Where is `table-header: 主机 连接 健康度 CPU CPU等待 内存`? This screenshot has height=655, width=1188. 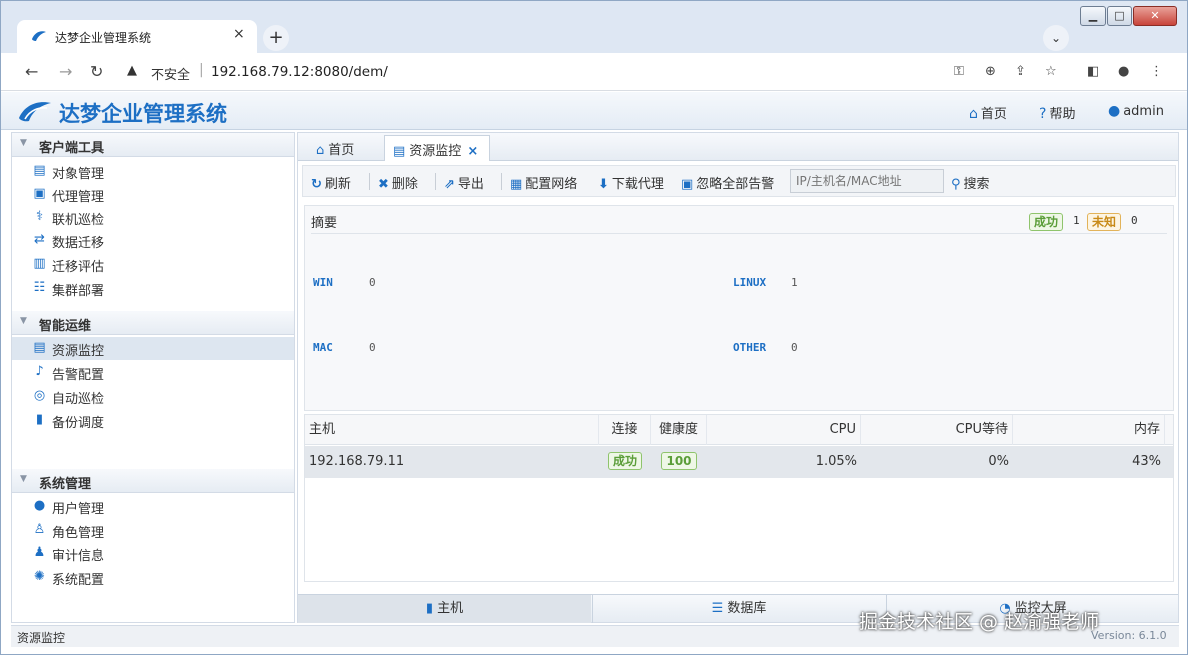 table-header: 主机 连接 健康度 CPU CPU等待 内存 is located at coordinates (739, 430).